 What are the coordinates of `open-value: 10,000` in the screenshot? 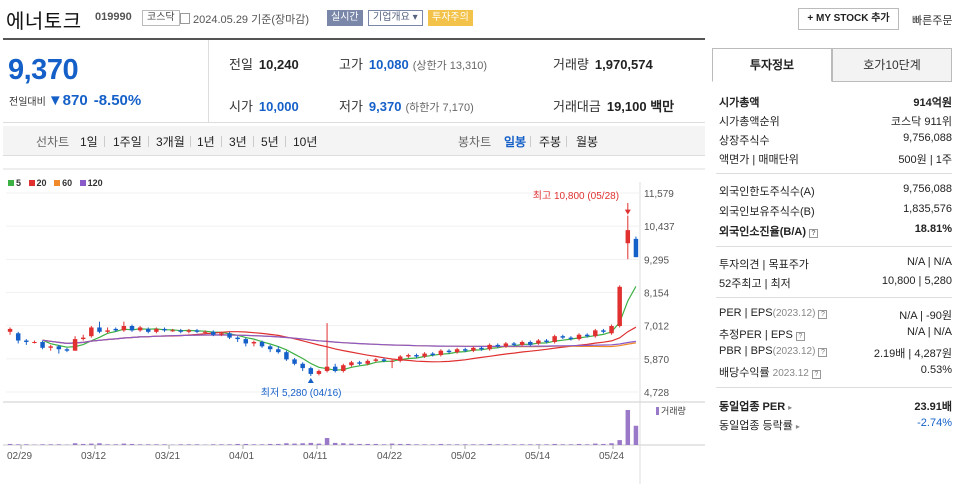 It's located at (278, 106).